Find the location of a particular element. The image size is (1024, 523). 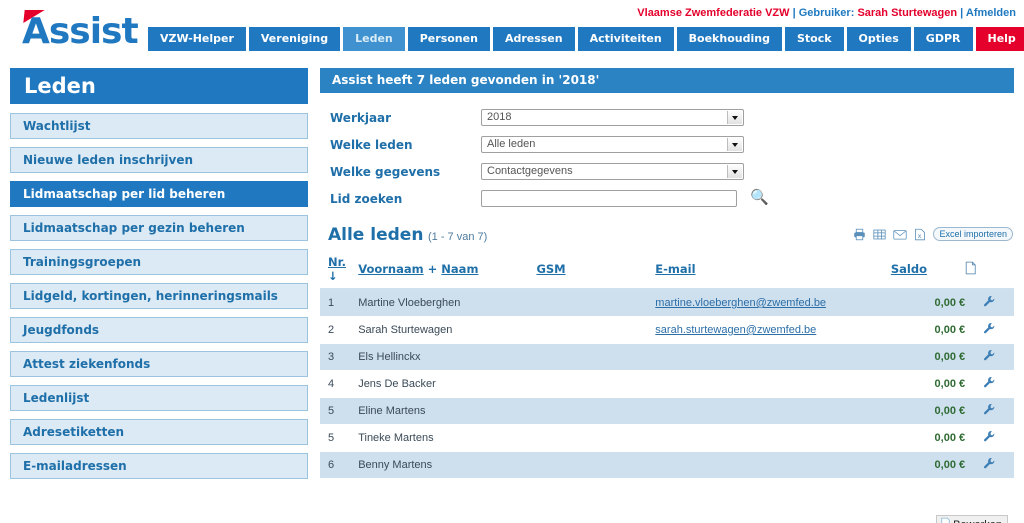

cell-email: sarah.sturtewagen@zwemfed.be is located at coordinates (773, 330).